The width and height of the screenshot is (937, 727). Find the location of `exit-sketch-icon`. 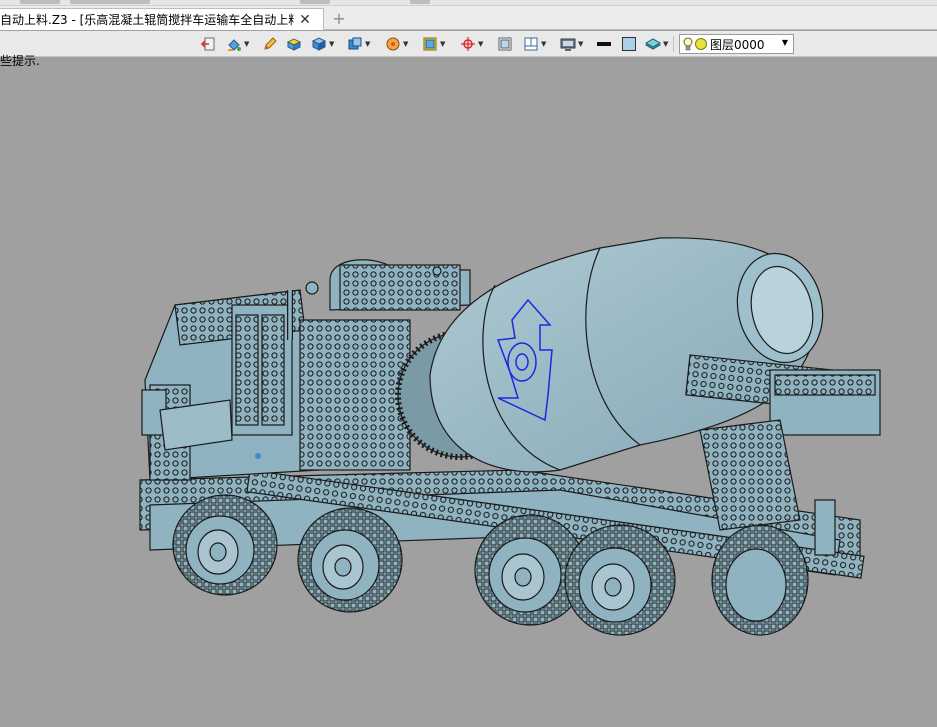

exit-sketch-icon is located at coordinates (207, 44).